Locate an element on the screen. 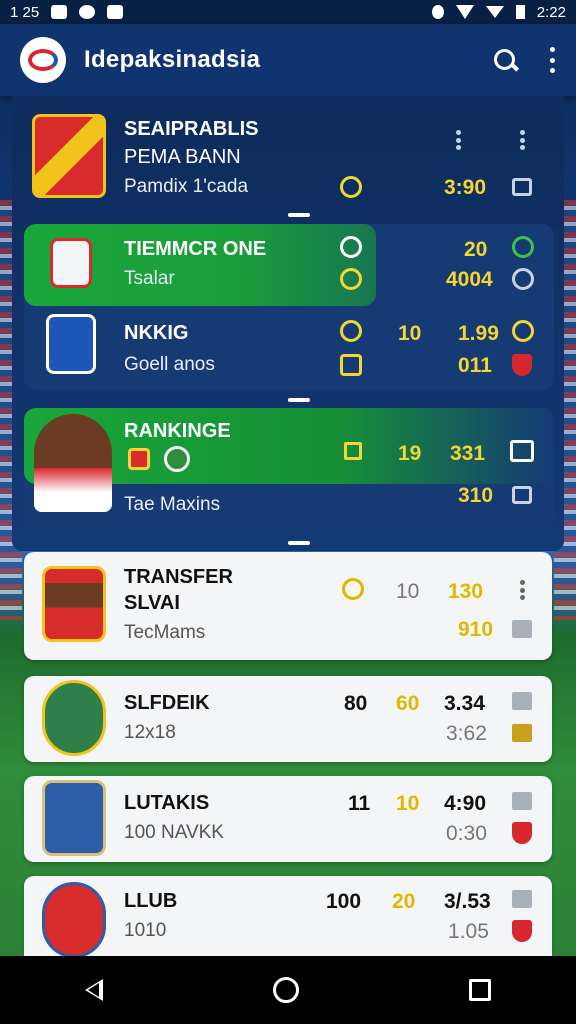  logo-mark-icon is located at coordinates (43, 60).